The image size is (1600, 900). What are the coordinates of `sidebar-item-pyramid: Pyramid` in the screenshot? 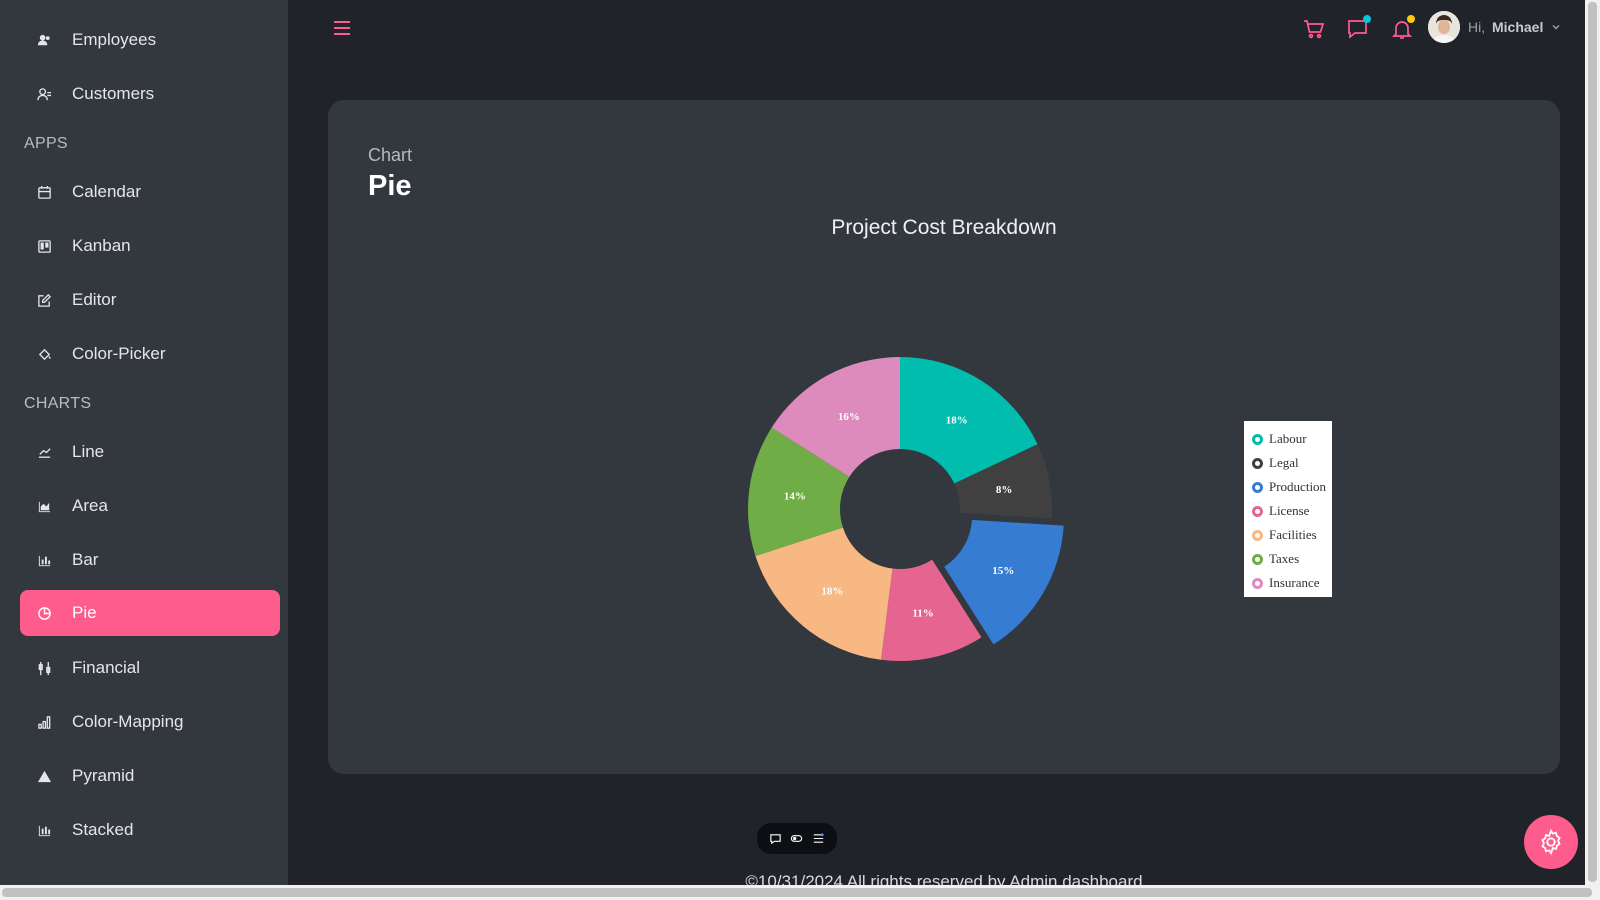 It's located at (150, 776).